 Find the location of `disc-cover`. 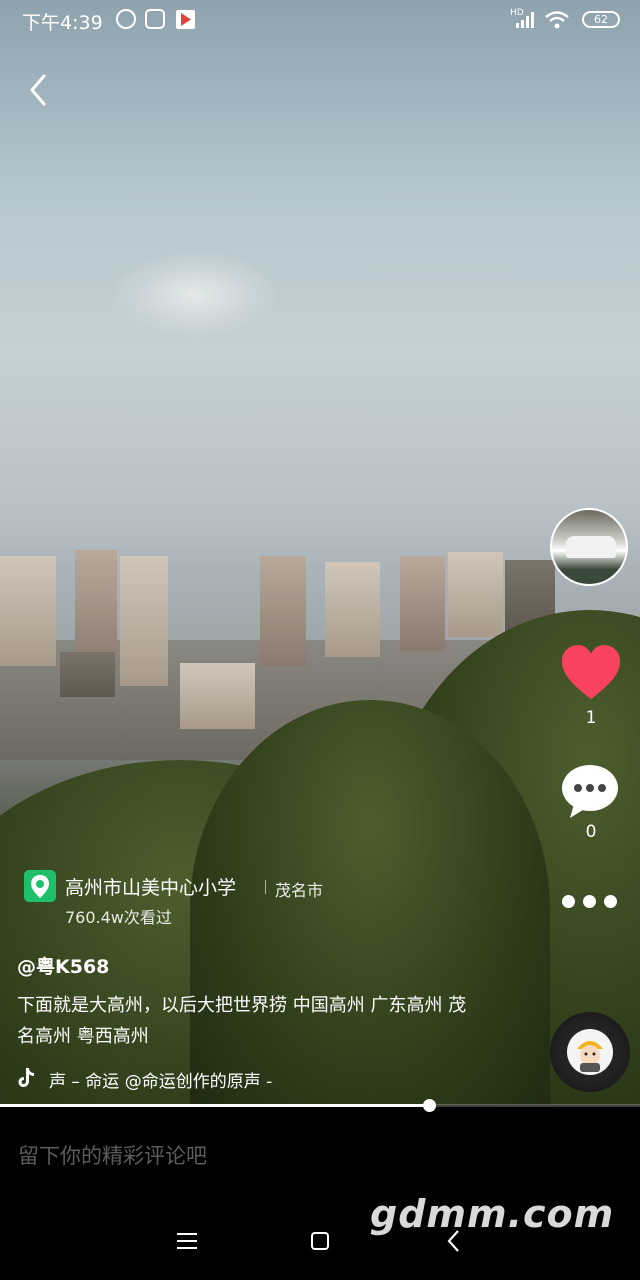

disc-cover is located at coordinates (590, 1052).